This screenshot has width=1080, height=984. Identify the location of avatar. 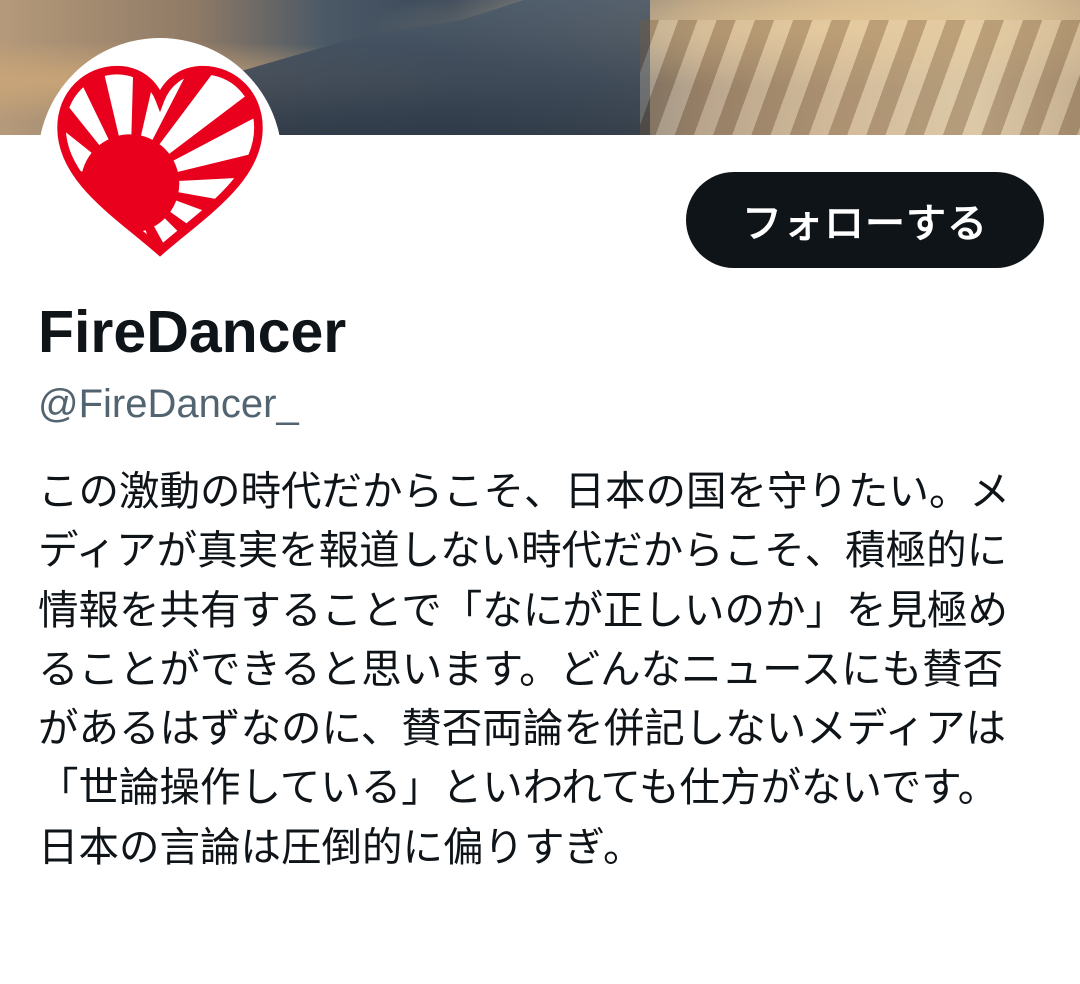
(160, 160).